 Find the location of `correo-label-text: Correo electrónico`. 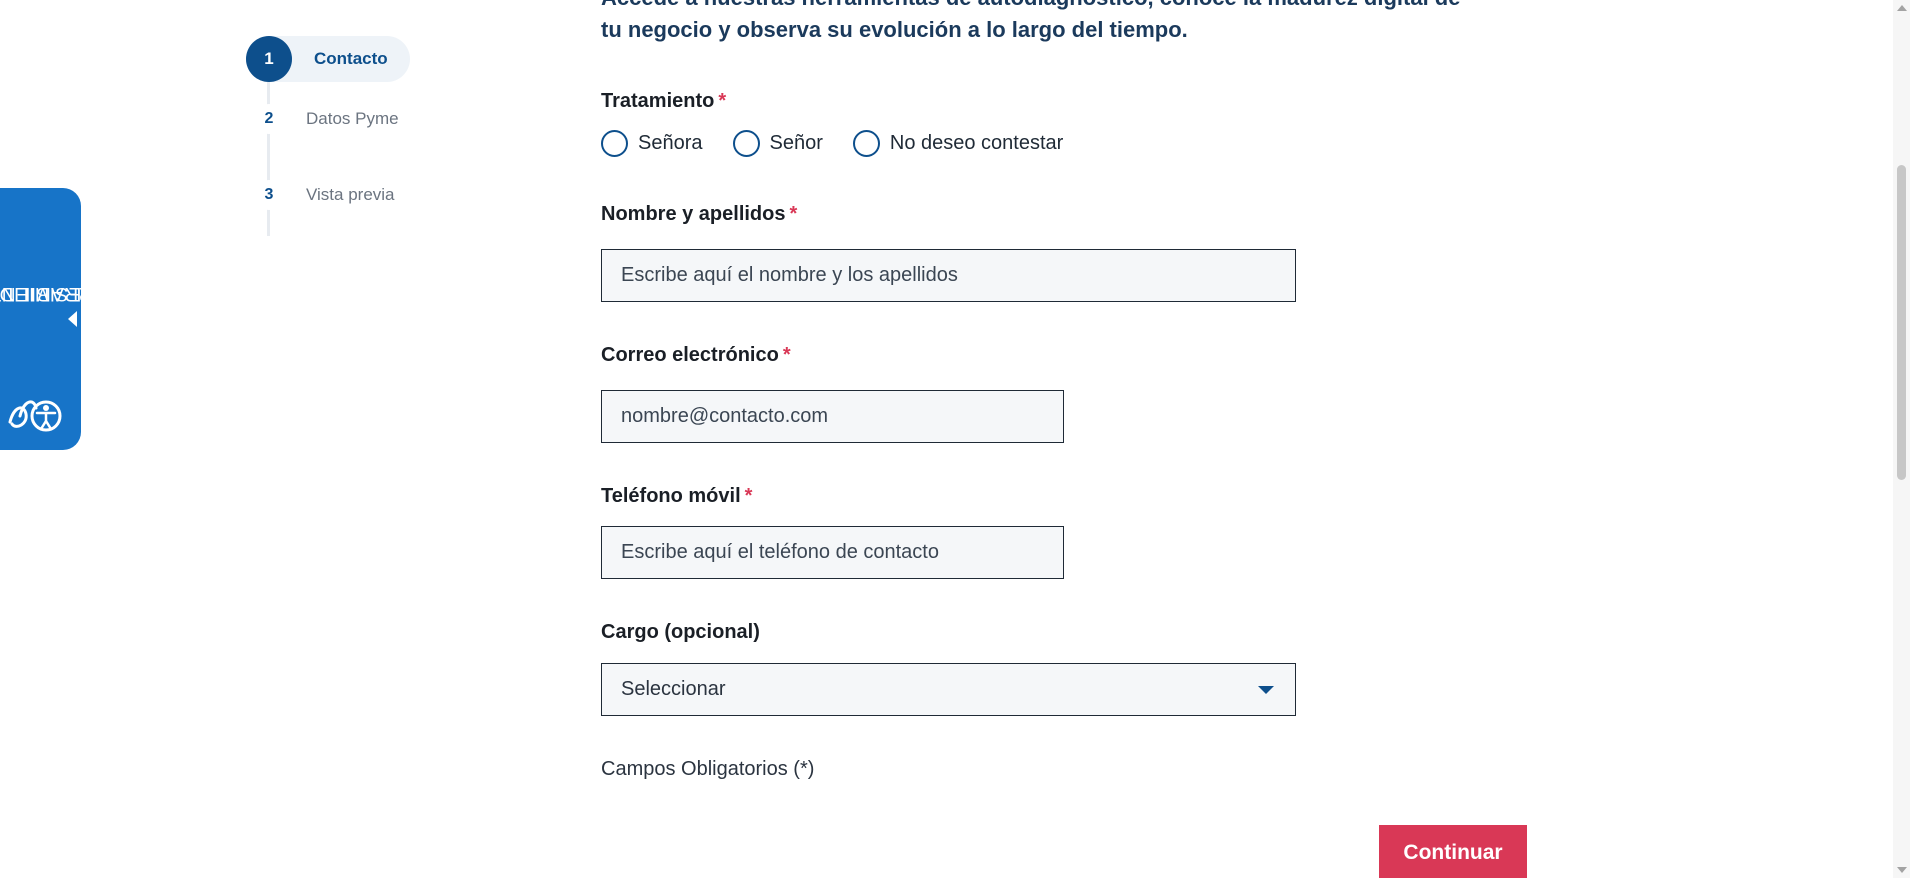

correo-label-text: Correo electrónico is located at coordinates (690, 355).